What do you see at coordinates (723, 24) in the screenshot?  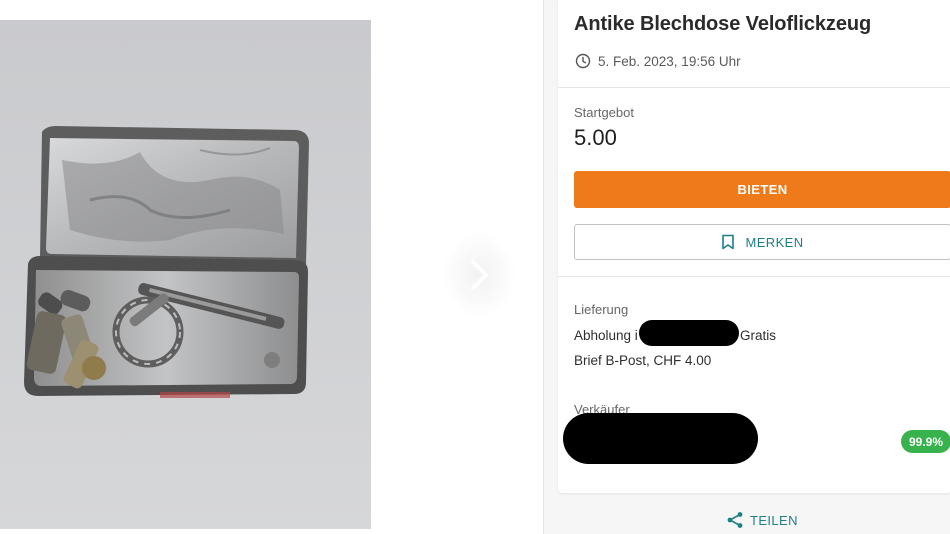 I see `listing-title: Antike Blechdose Veloflickzeug` at bounding box center [723, 24].